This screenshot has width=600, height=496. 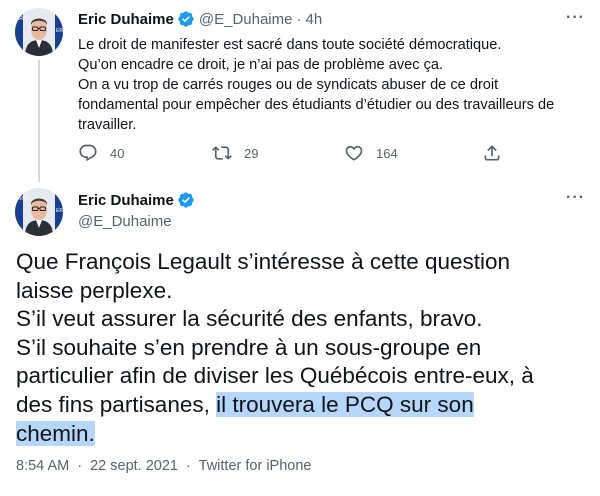 What do you see at coordinates (298, 155) in the screenshot?
I see `tweet-actions: 40 29 164` at bounding box center [298, 155].